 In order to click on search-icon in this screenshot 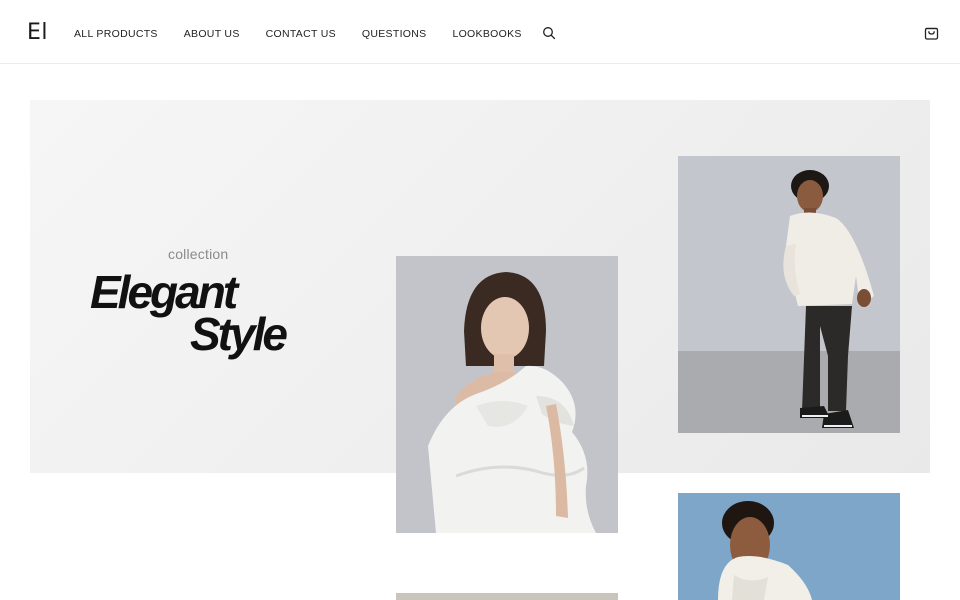, I will do `click(549, 33)`.